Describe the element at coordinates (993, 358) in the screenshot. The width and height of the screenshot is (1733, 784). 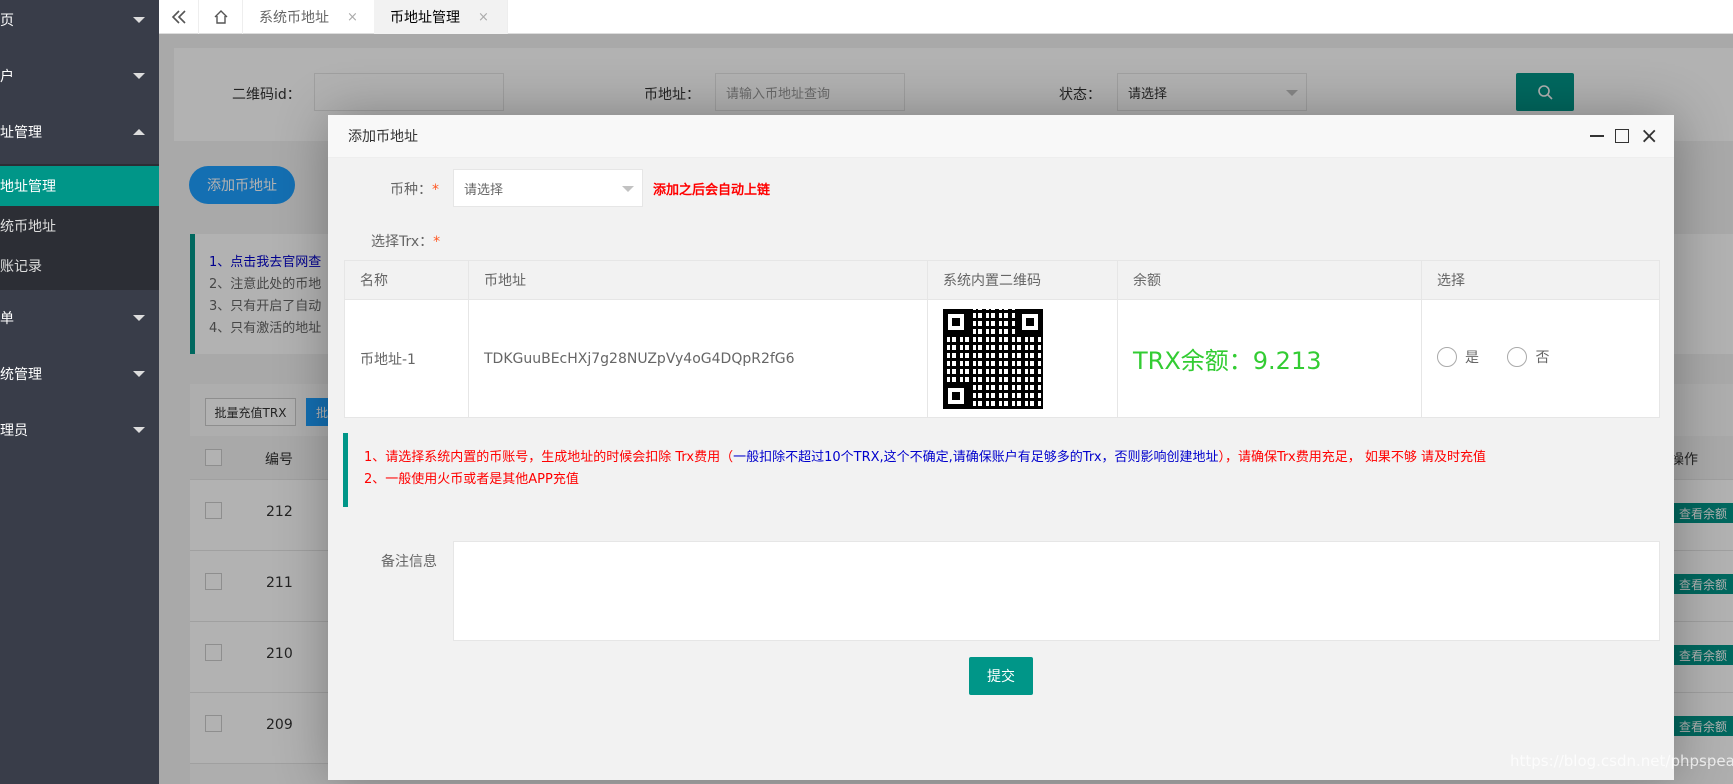
I see `qr-code-image` at that location.